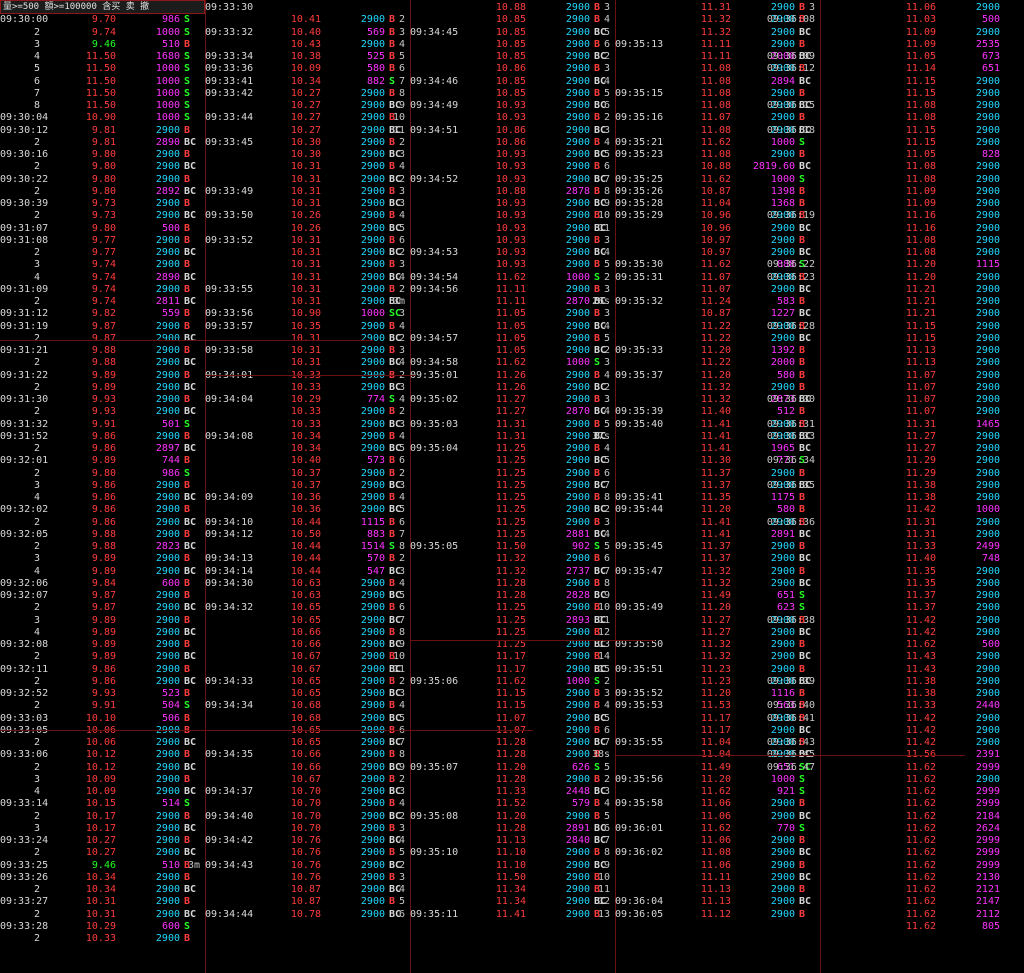  What do you see at coordinates (102, 69) in the screenshot?
I see `tick-row: 5 11.50 1000 S` at bounding box center [102, 69].